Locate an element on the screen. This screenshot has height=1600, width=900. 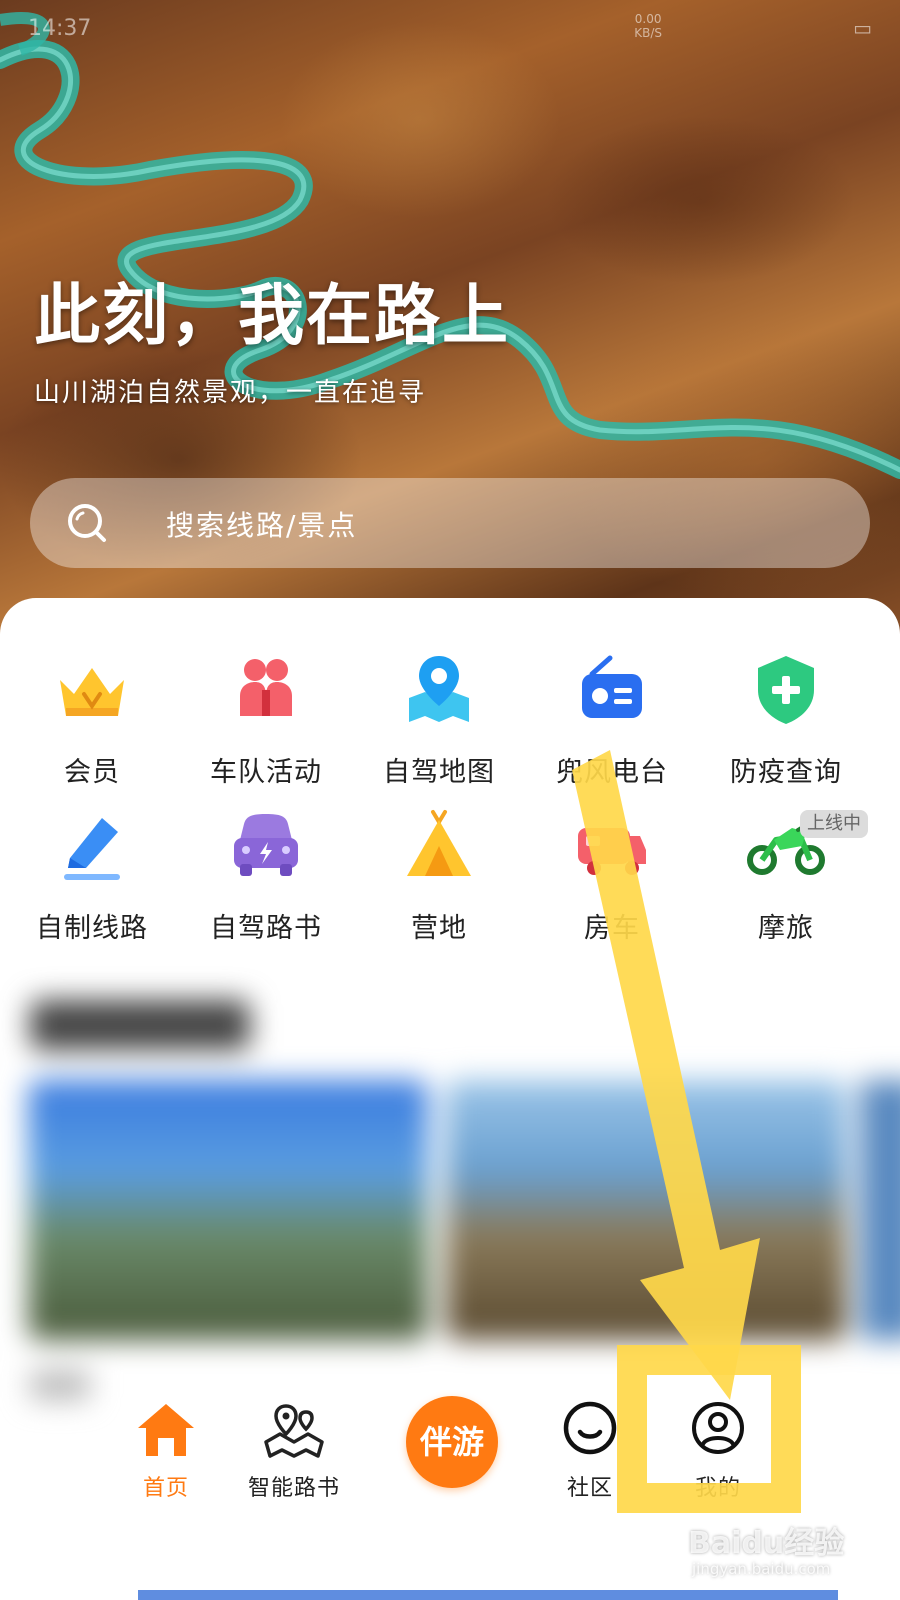
nav-community: 社区 is located at coordinates (590, 1450).